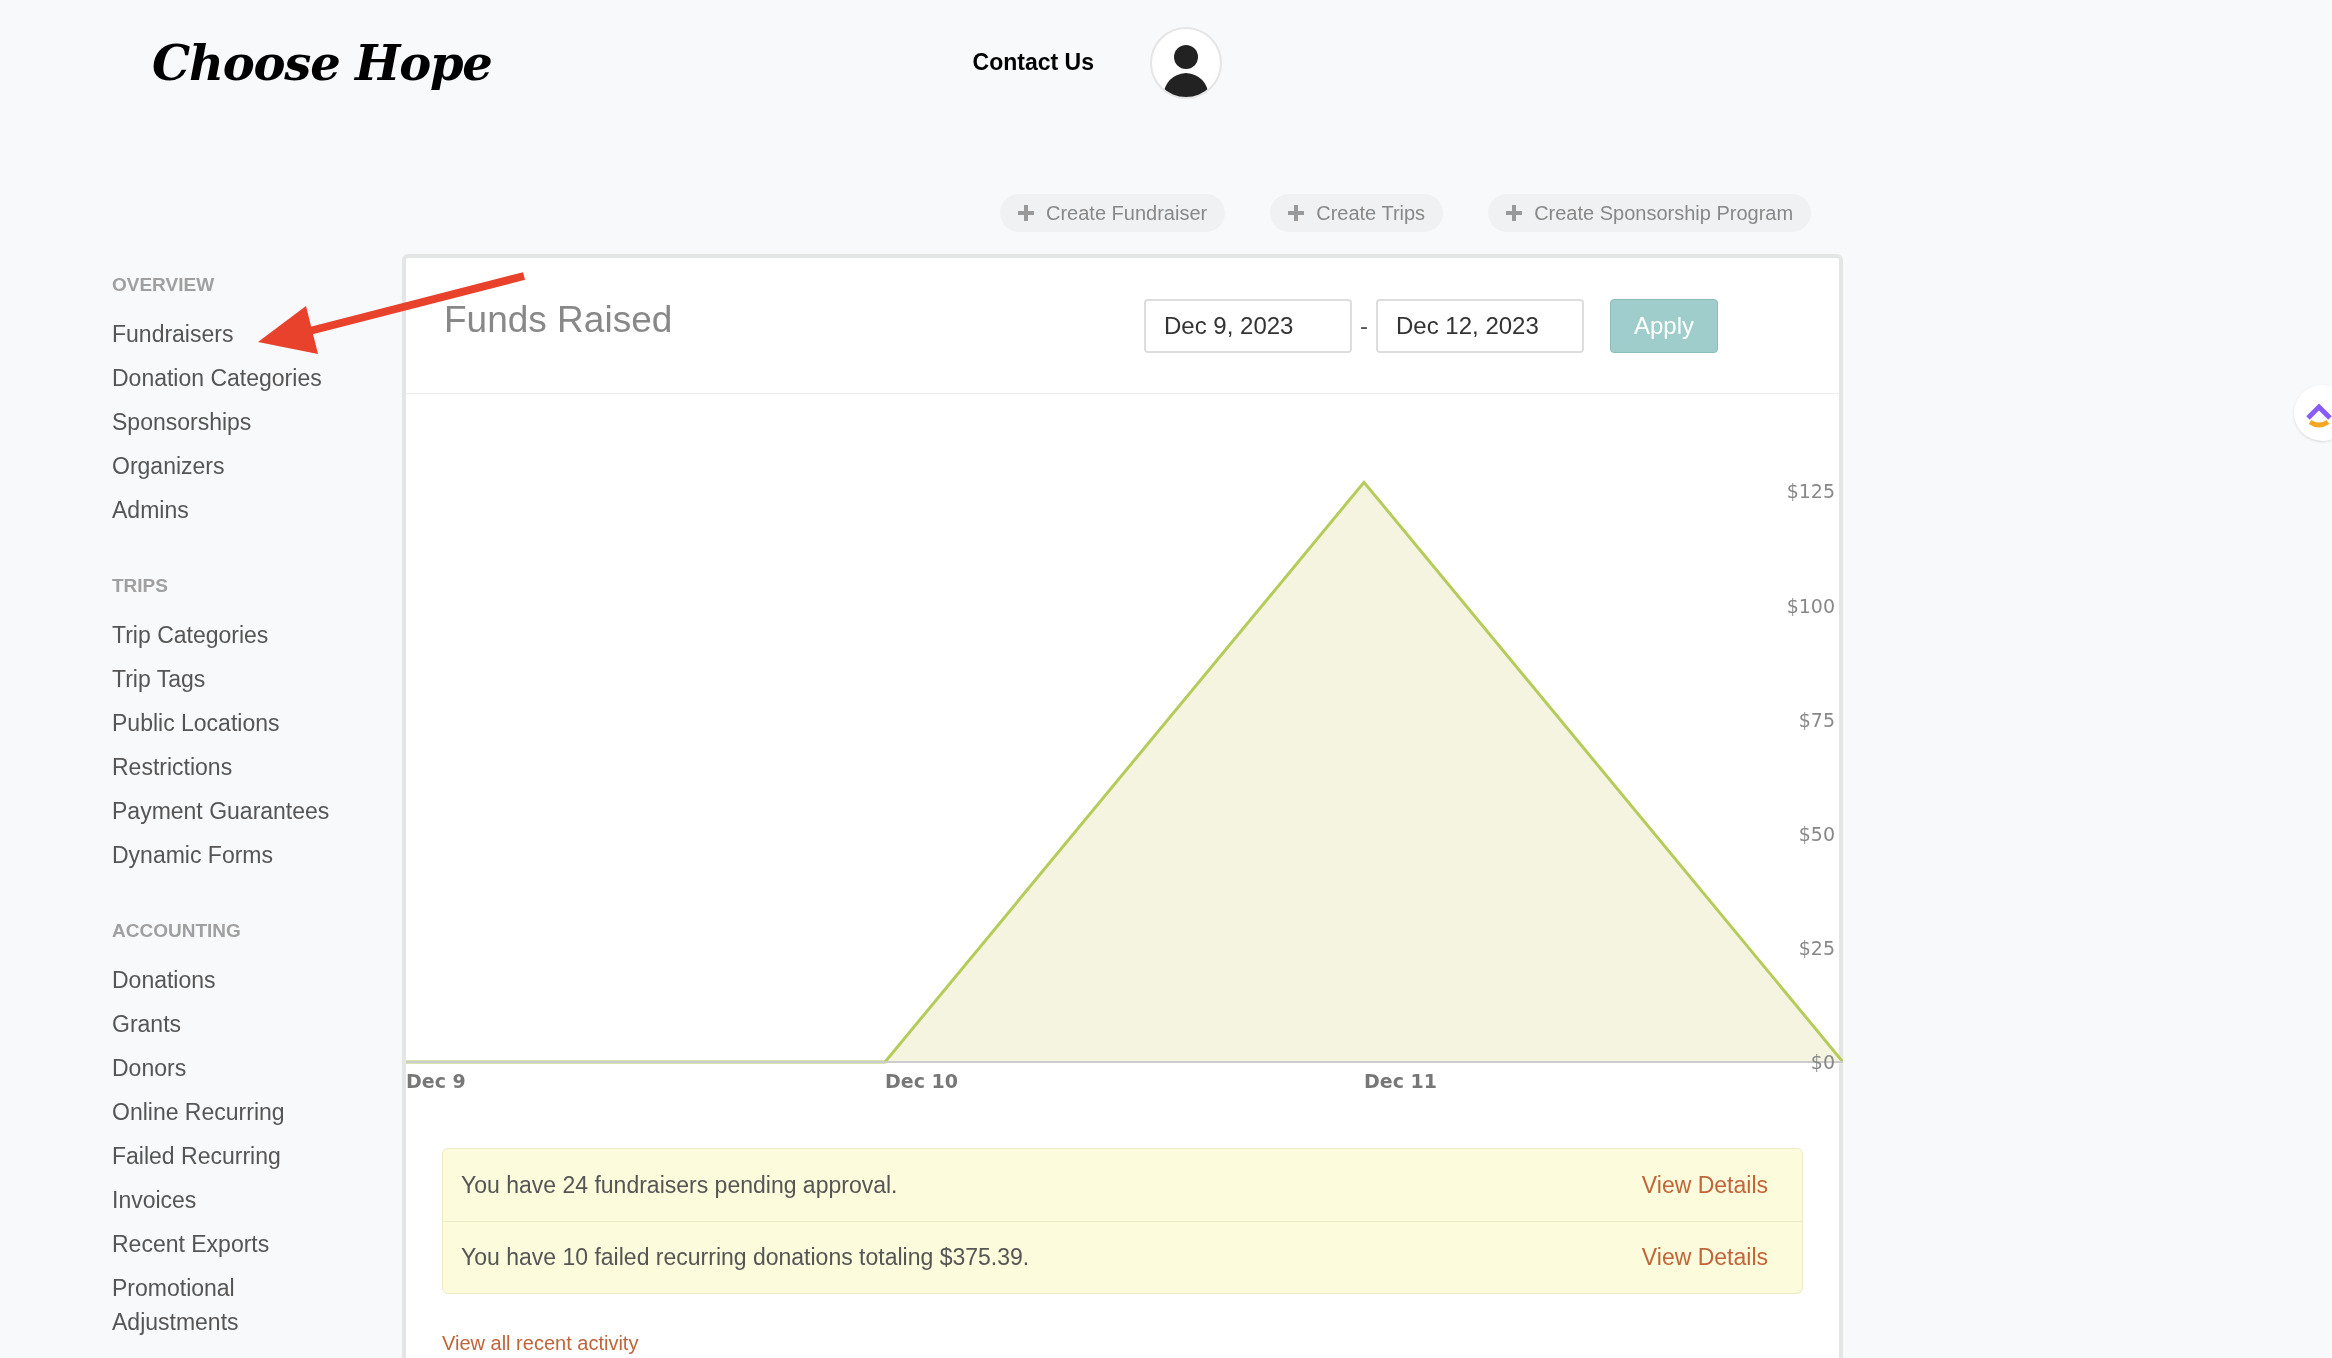 The height and width of the screenshot is (1358, 2332). I want to click on sidebar-item: Restrictions, so click(227, 767).